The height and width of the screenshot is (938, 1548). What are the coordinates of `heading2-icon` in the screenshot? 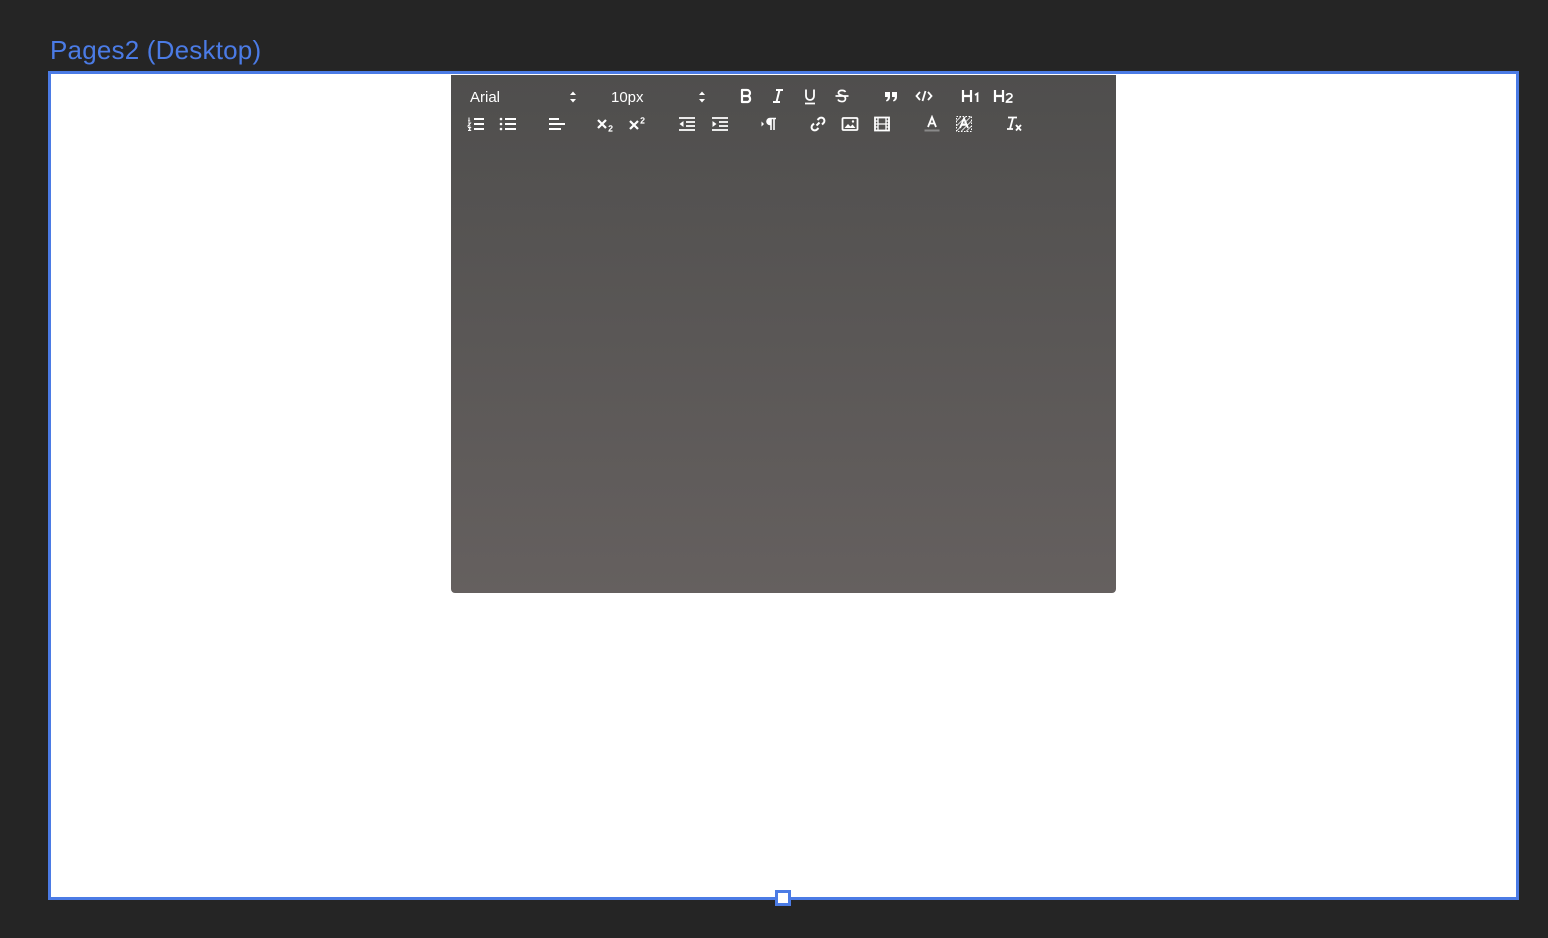 It's located at (1003, 96).